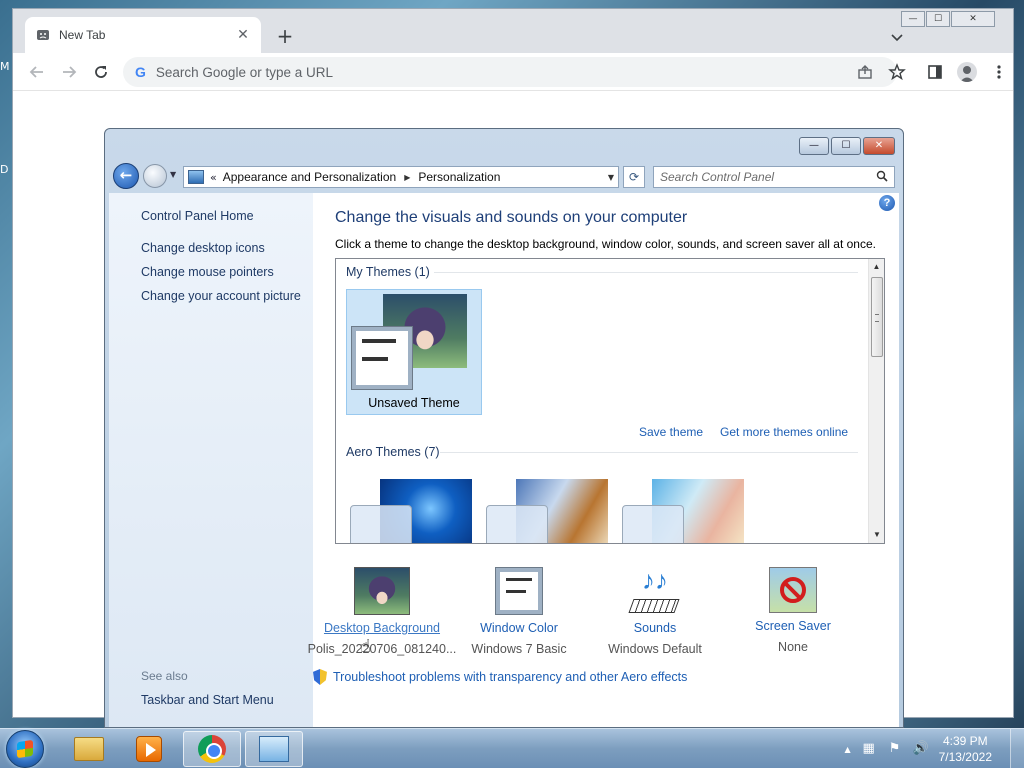  Describe the element at coordinates (414, 403) in the screenshot. I see `theme-label: Unsaved Theme` at that location.